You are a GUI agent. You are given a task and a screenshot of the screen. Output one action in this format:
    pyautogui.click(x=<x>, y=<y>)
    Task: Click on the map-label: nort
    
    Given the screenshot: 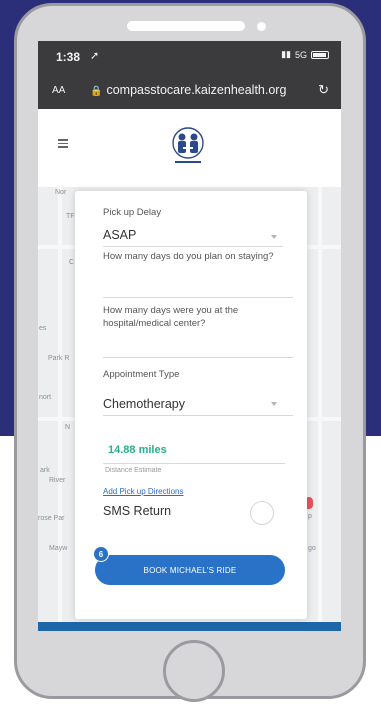 What is the action you would take?
    pyautogui.click(x=45, y=397)
    